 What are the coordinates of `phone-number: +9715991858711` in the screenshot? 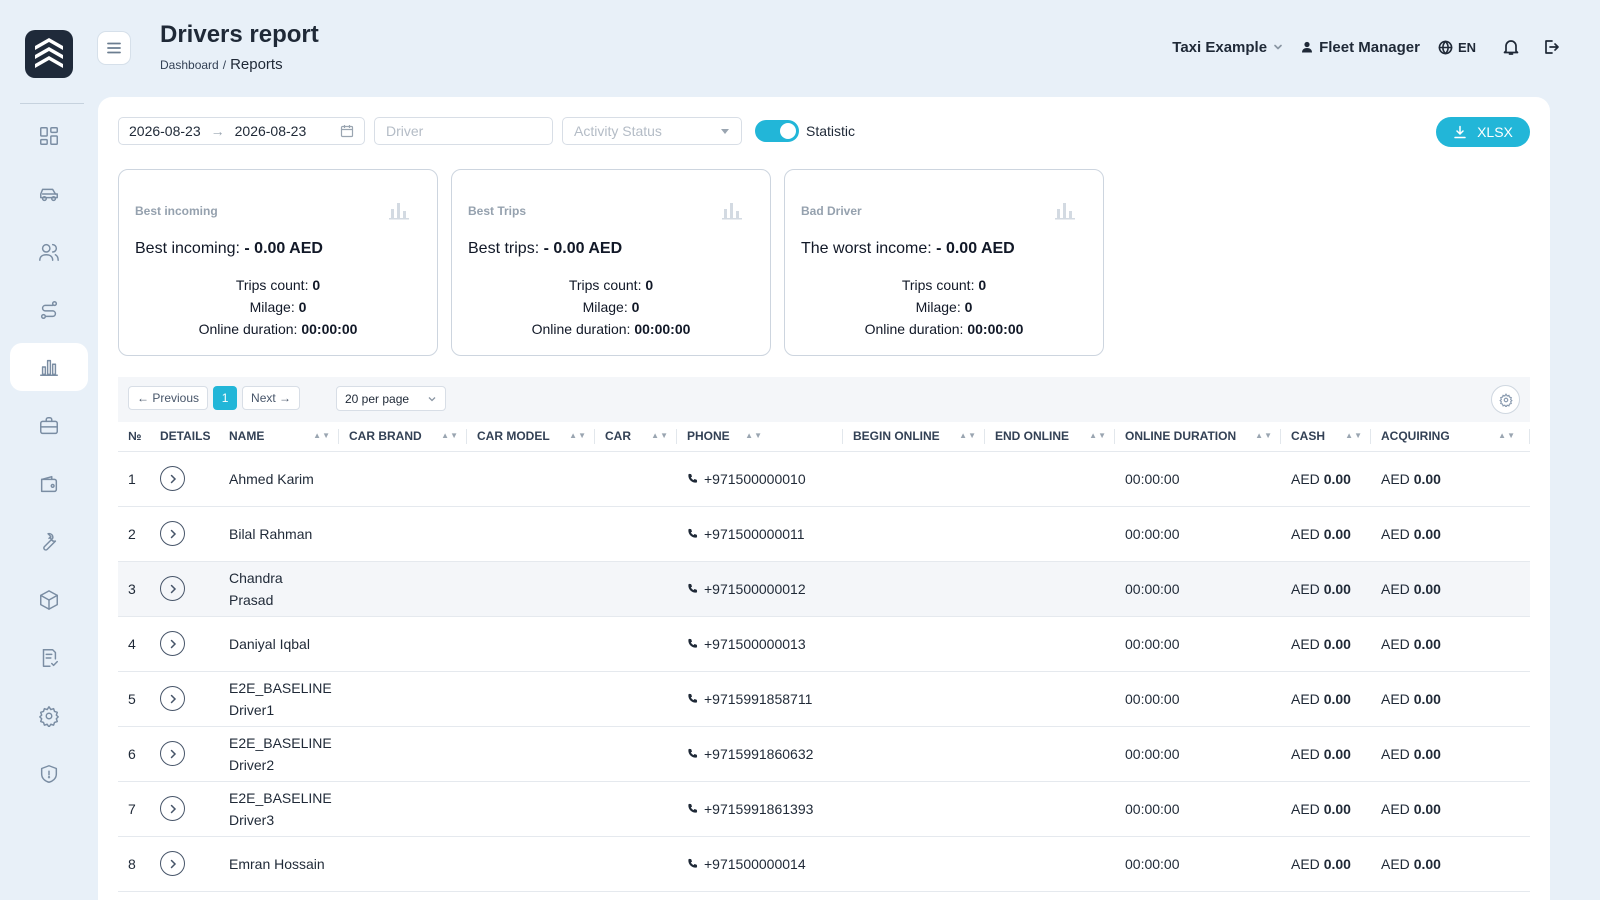 It's located at (758, 699).